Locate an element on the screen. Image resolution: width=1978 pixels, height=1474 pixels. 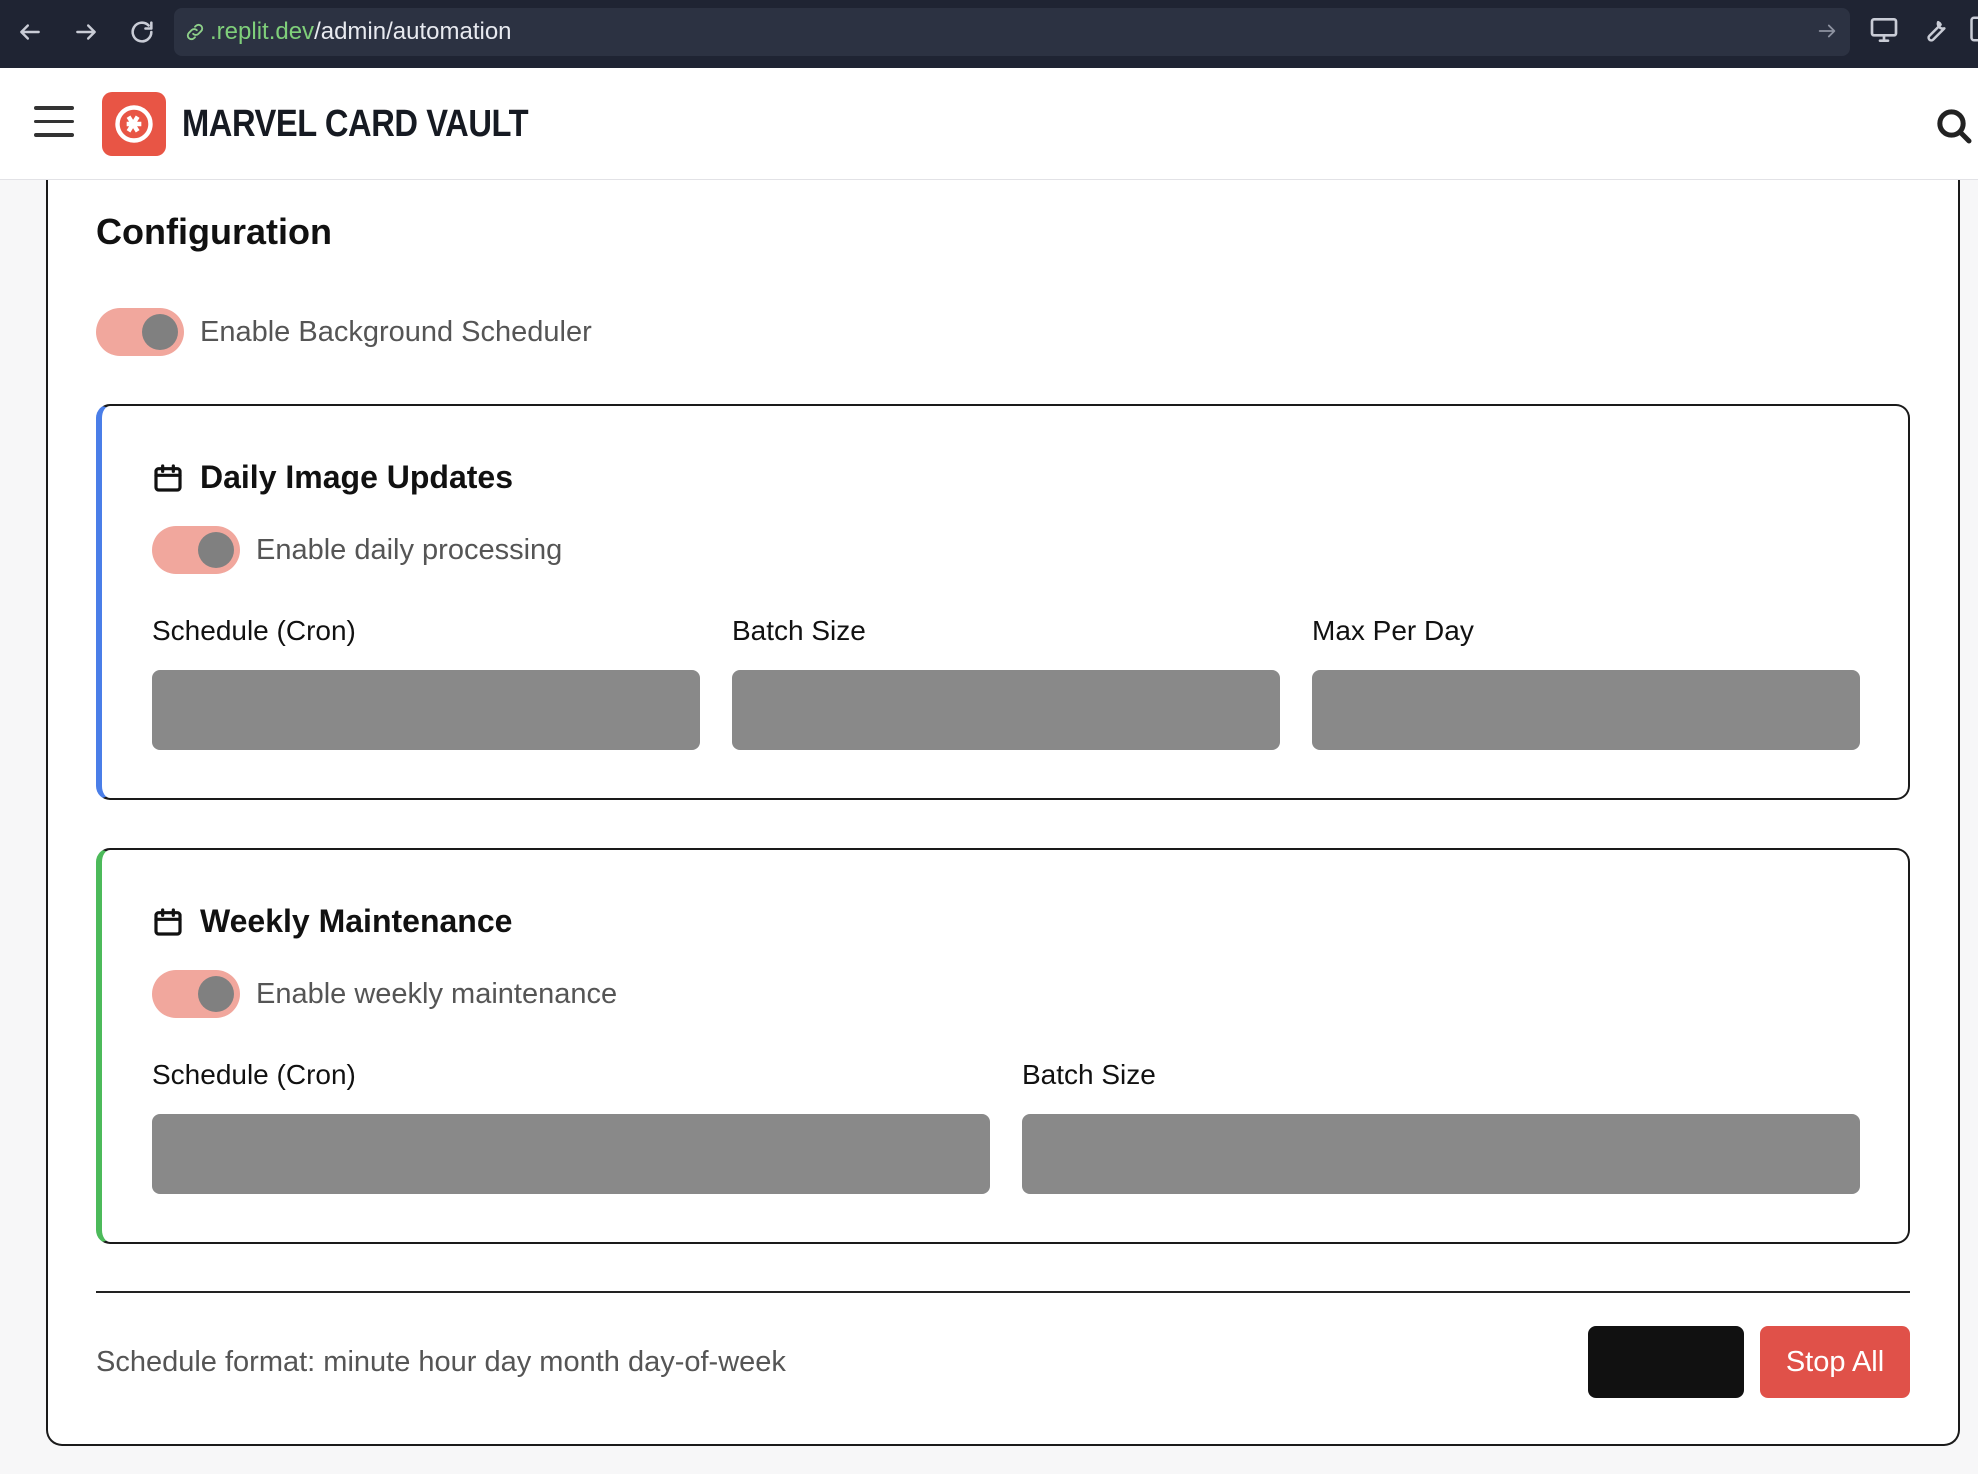
logo-icon is located at coordinates (134, 124).